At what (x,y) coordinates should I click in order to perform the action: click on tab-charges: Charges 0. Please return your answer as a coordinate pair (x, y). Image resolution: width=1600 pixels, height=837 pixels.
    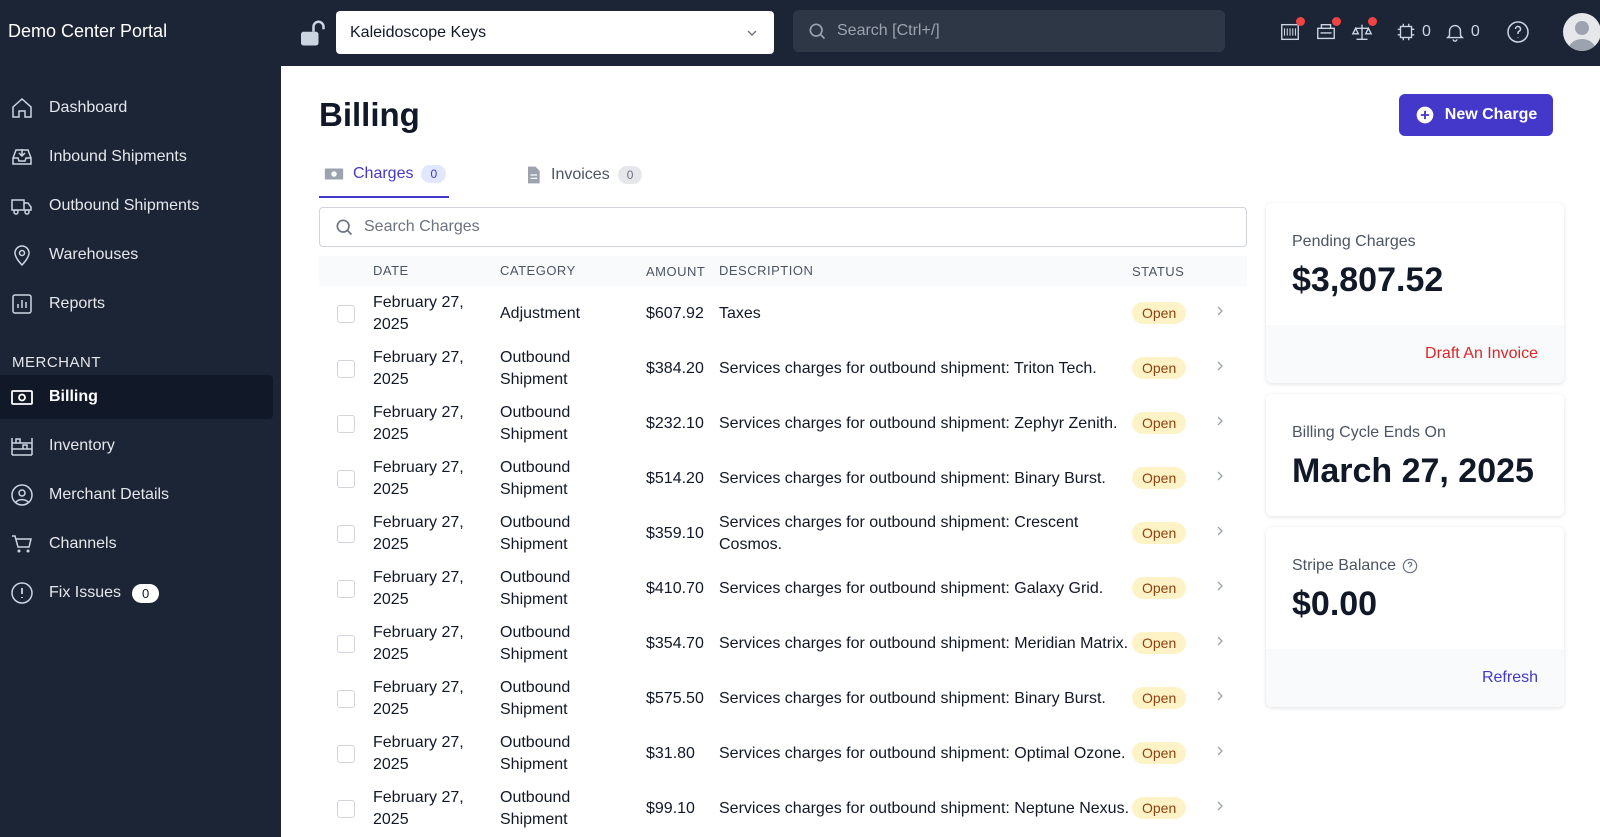
    Looking at the image, I should click on (384, 175).